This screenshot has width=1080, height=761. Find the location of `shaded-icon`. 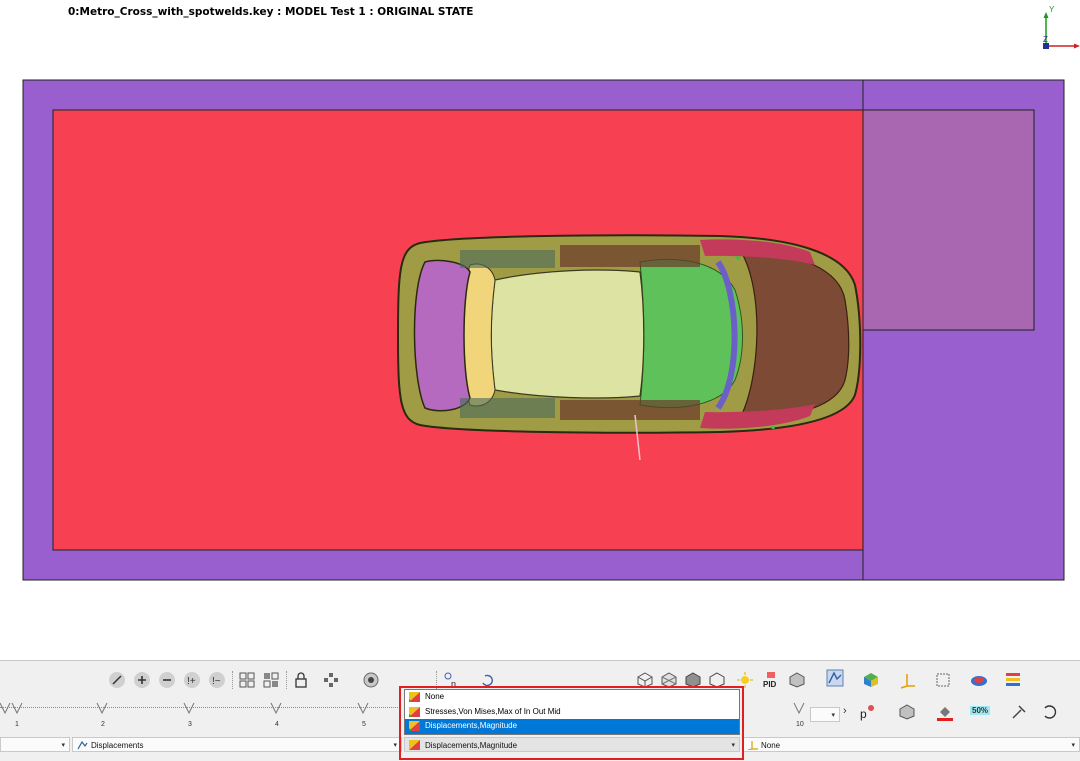

shaded-icon is located at coordinates (693, 680).